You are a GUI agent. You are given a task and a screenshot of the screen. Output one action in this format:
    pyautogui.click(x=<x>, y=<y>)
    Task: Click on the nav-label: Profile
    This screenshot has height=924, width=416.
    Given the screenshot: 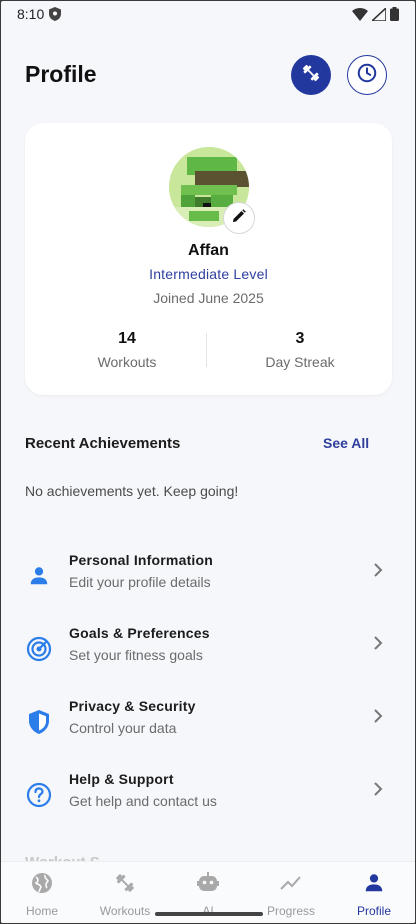 What is the action you would take?
    pyautogui.click(x=373, y=911)
    